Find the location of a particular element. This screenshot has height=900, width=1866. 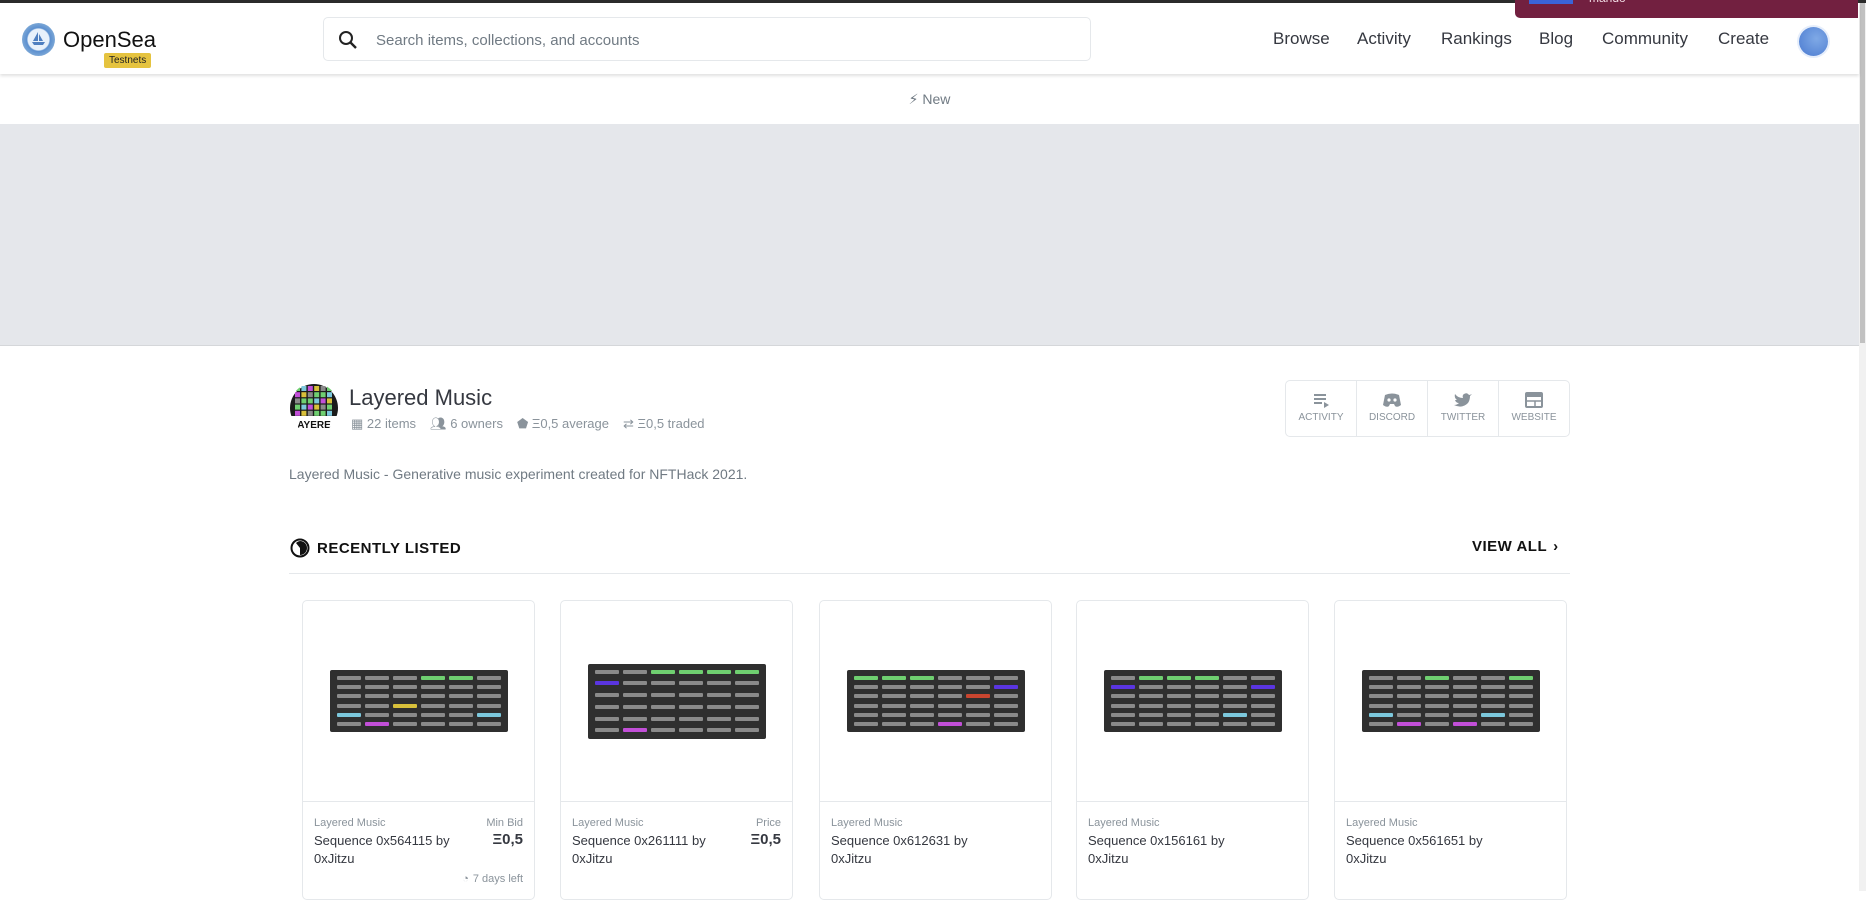

section-divider is located at coordinates (929, 573).